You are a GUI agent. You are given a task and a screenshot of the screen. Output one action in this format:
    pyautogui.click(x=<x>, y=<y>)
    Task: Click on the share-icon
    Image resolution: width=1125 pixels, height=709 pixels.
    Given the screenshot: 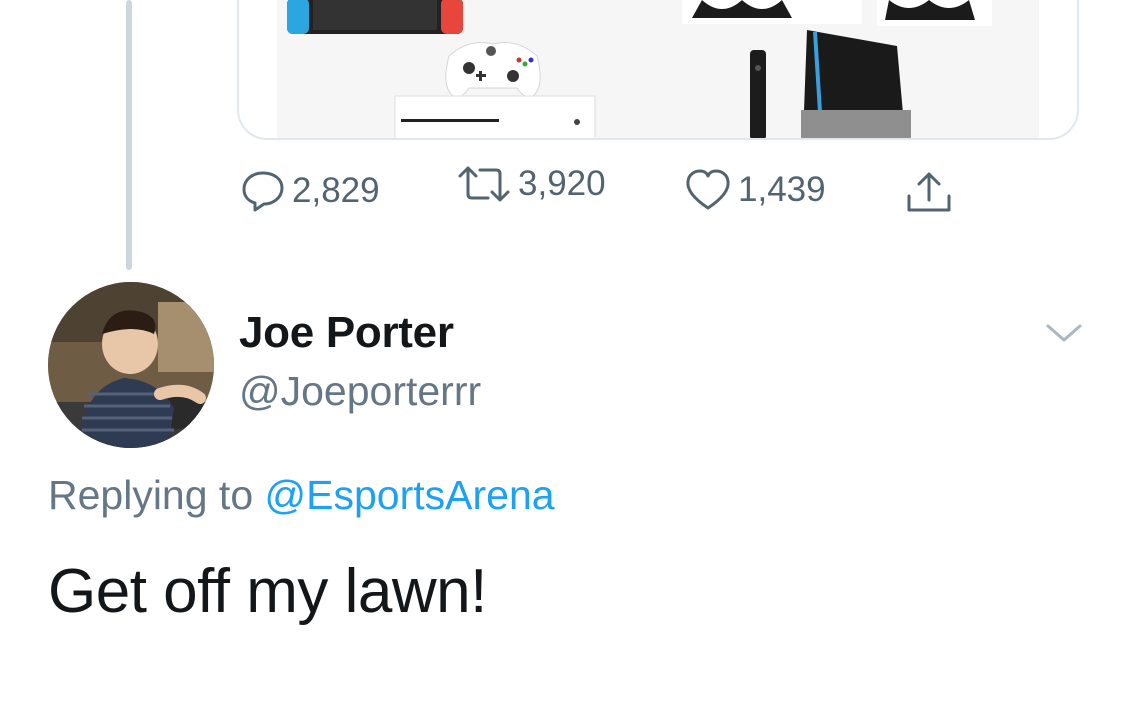 What is the action you would take?
    pyautogui.click(x=929, y=192)
    